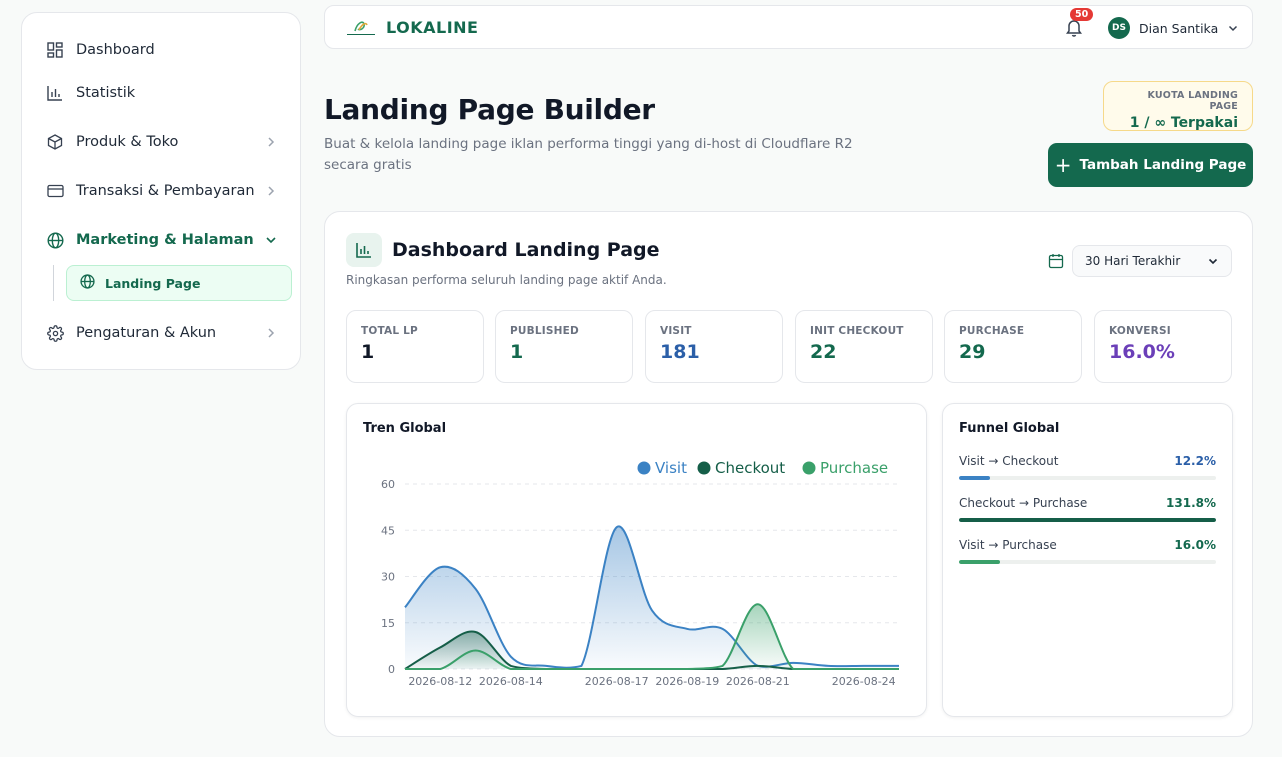 This screenshot has height=757, width=1282. Describe the element at coordinates (55, 142) in the screenshot. I see `box-icon` at that location.